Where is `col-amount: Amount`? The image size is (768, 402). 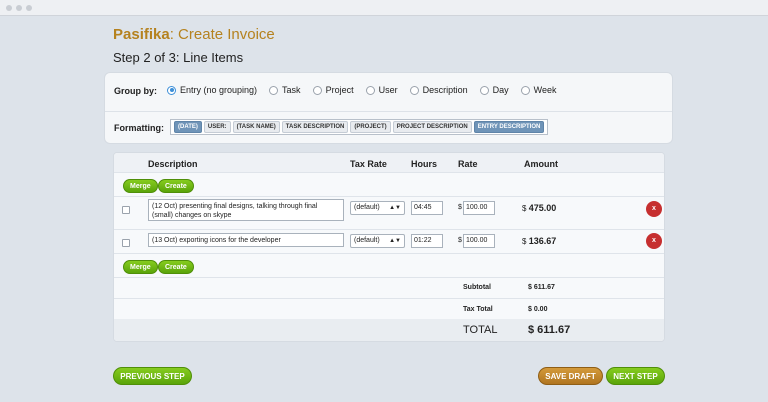 col-amount: Amount is located at coordinates (541, 164).